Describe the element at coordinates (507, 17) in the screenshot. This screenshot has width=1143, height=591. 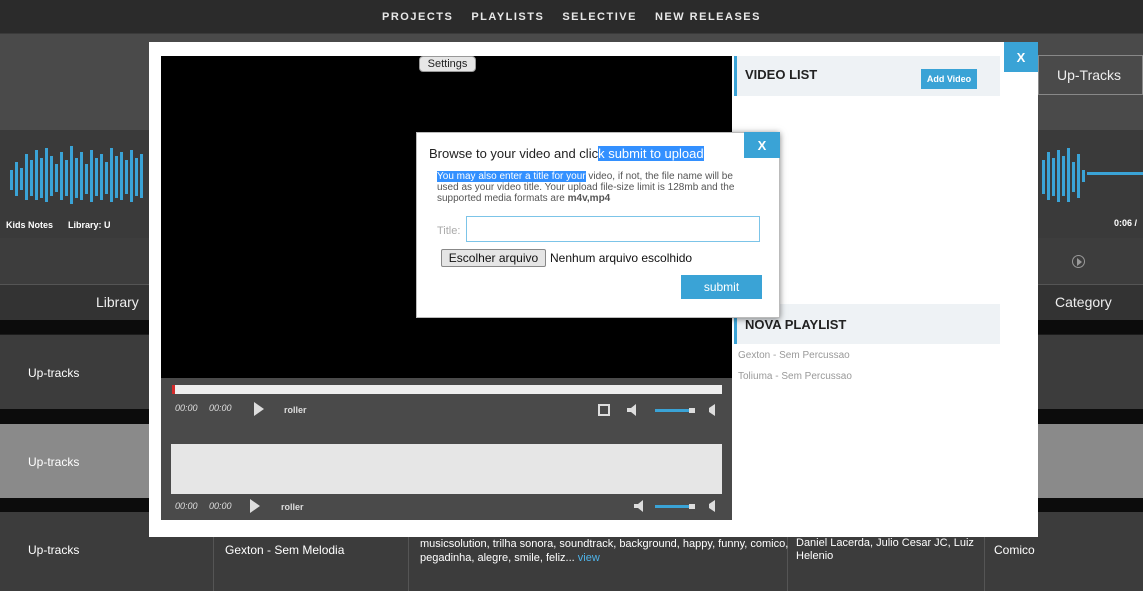
I see `nav-playlists: PLAYLISTS` at that location.